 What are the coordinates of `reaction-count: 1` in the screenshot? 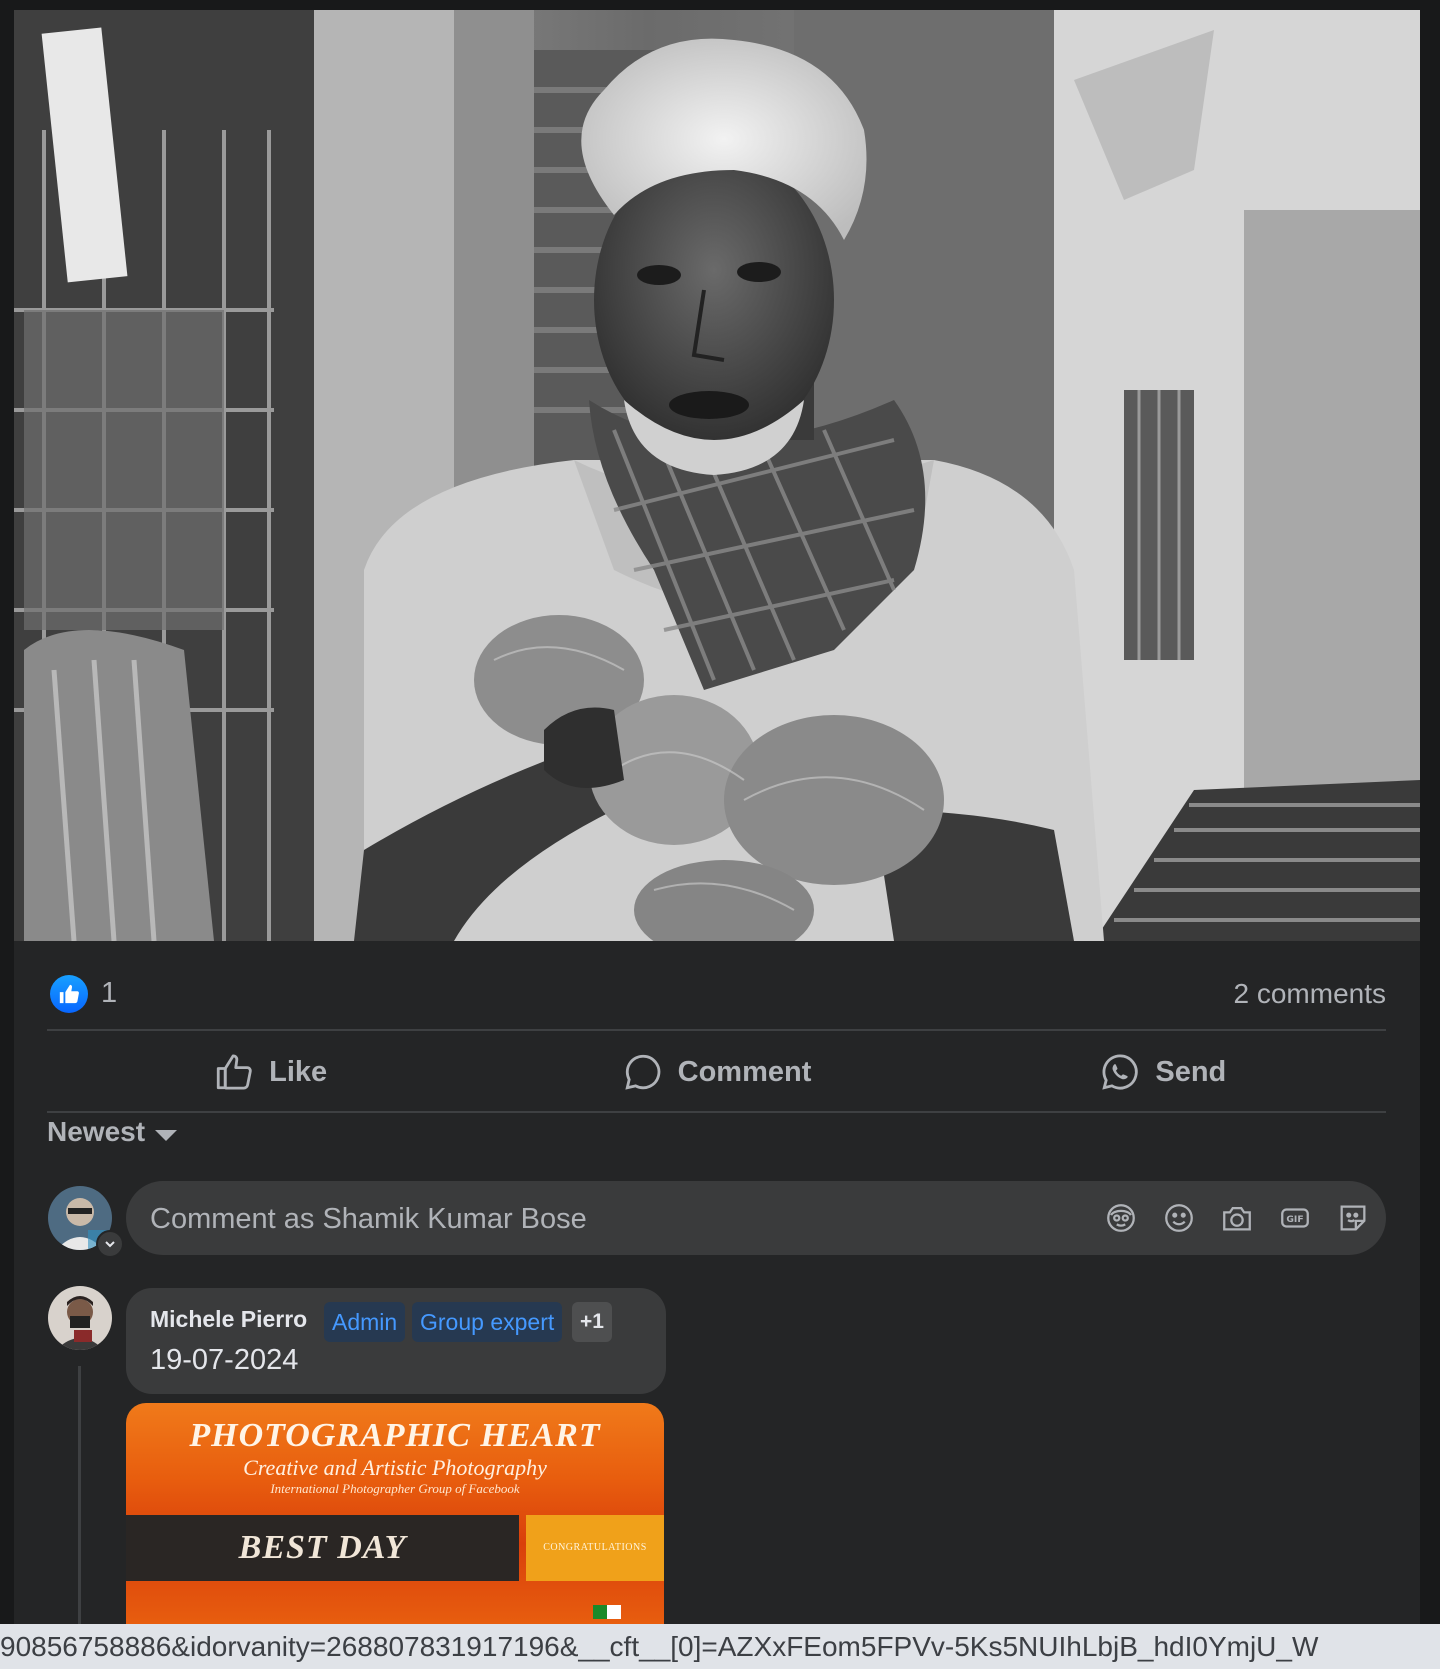 It's located at (109, 993).